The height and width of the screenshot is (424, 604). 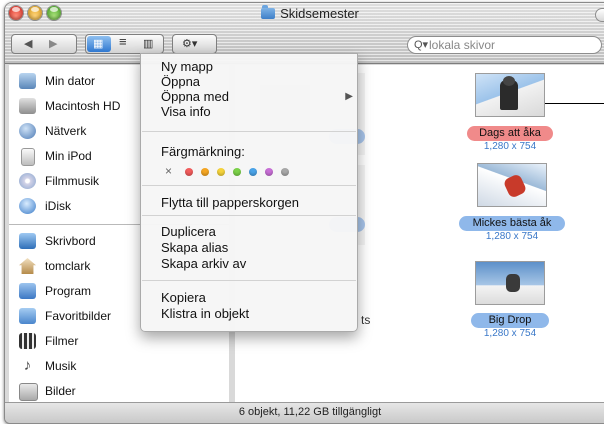 What do you see at coordinates (574, 103) in the screenshot?
I see `connector-line` at bounding box center [574, 103].